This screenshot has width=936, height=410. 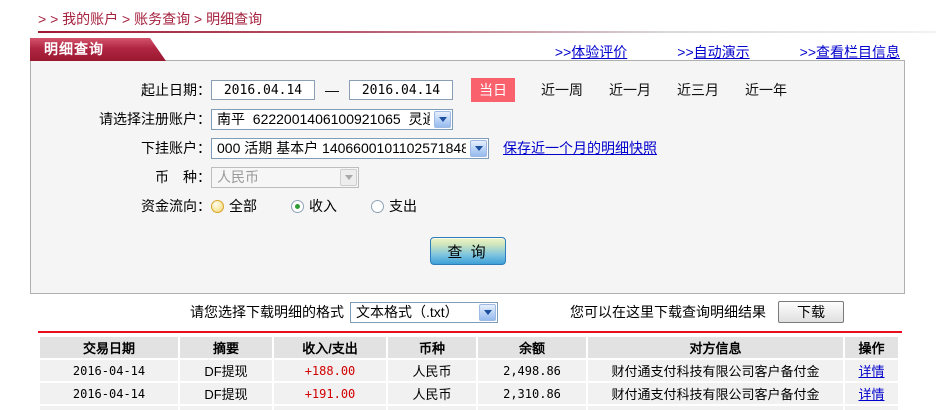 I want to click on experience-review-link: >>体验评价, so click(x=591, y=52).